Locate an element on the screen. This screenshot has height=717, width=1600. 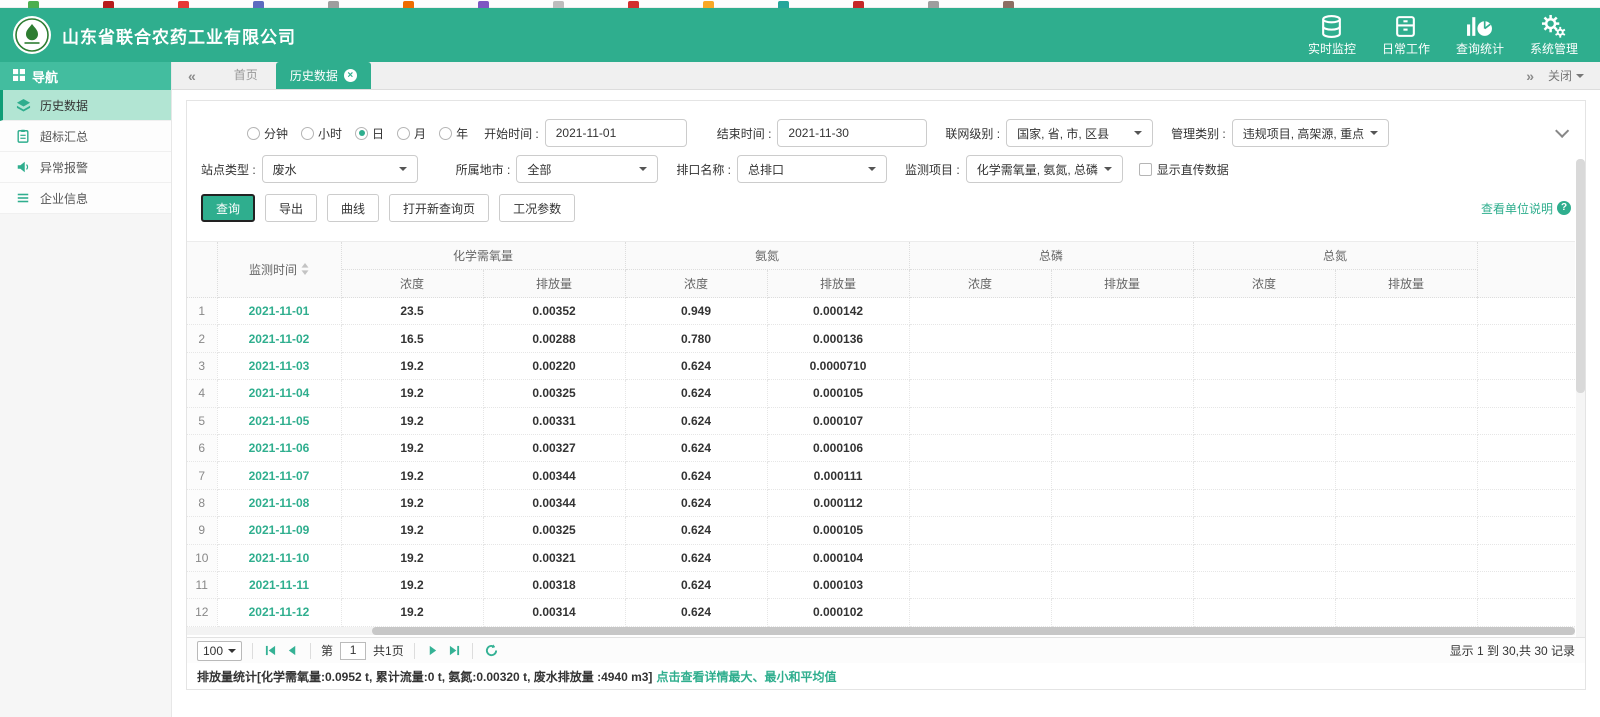
station-type-select: 废水 is located at coordinates (339, 169).